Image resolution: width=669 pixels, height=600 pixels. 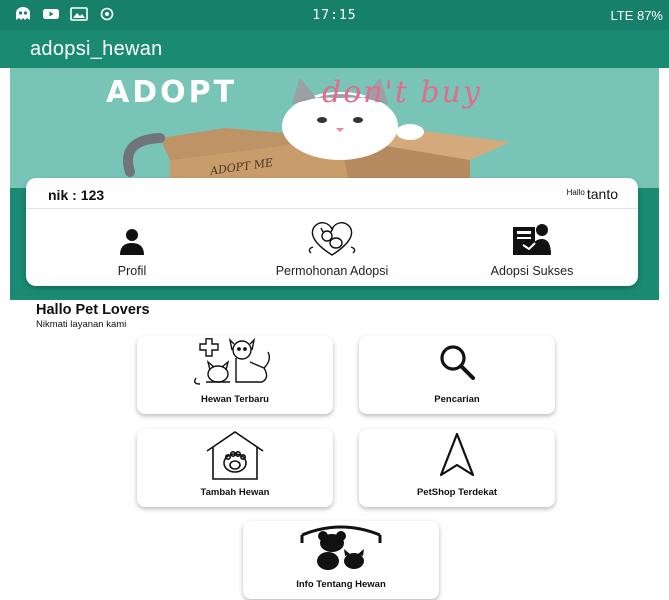 What do you see at coordinates (62, 195) in the screenshot?
I see `nik-label: nik :` at bounding box center [62, 195].